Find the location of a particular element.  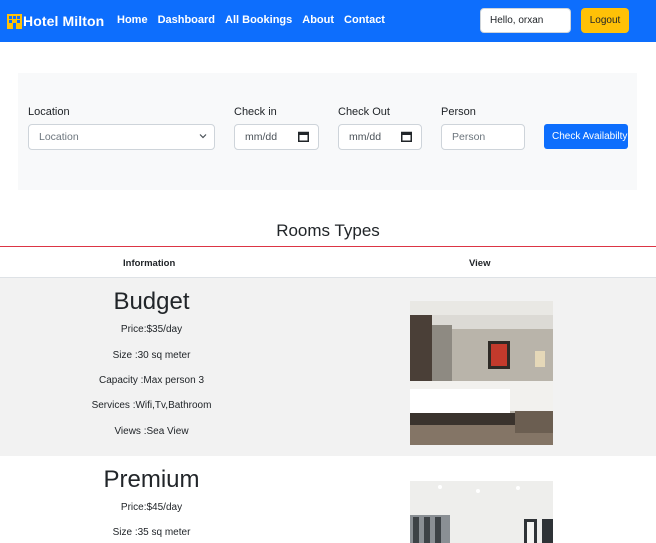

location-label: Location is located at coordinates (49, 112).